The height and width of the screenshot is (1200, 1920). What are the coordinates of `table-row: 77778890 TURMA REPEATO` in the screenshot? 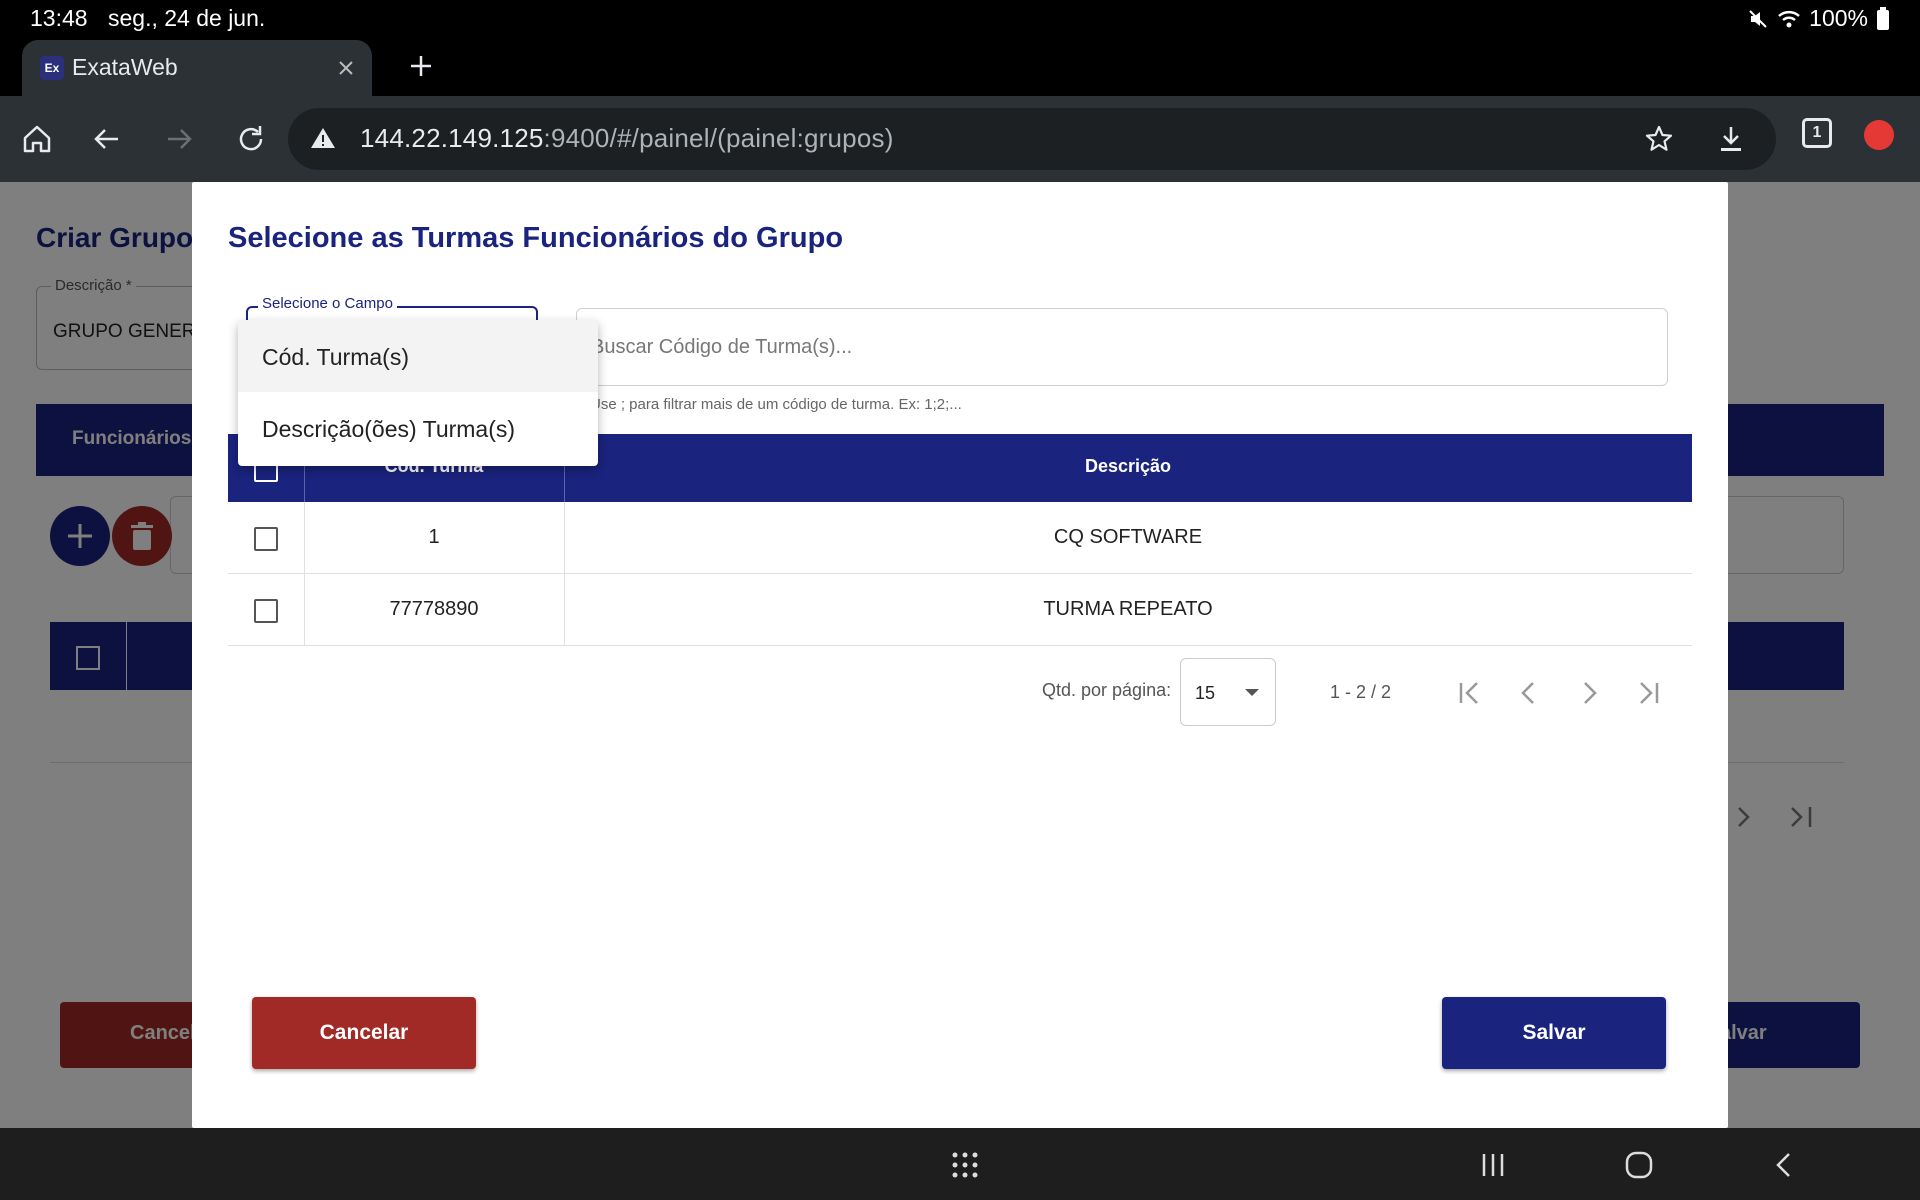 It's located at (960, 610).